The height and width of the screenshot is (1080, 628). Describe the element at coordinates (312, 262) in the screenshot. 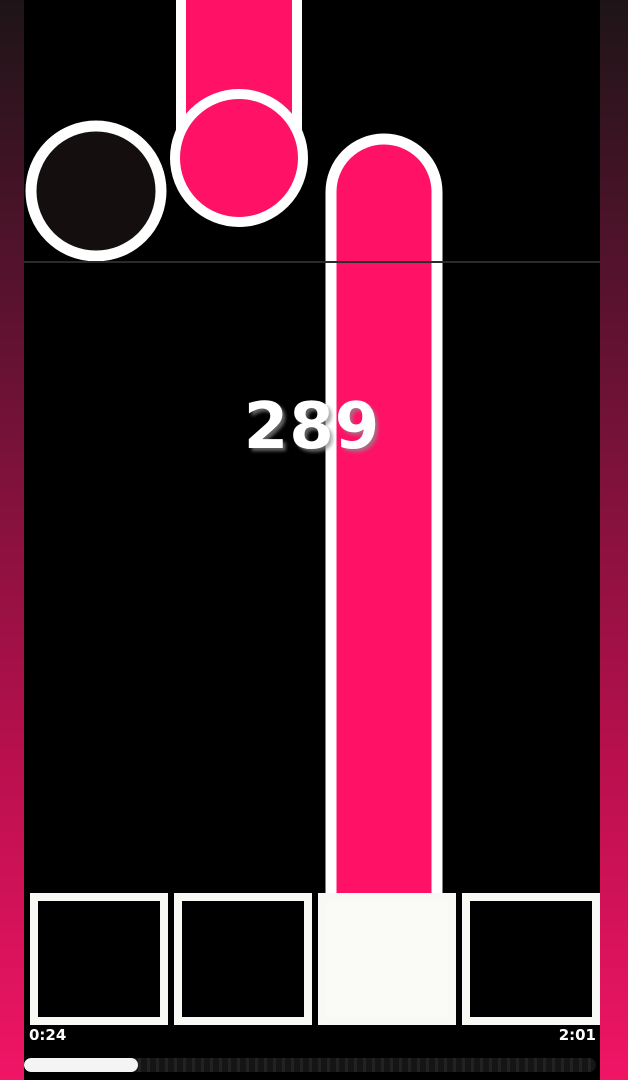

I see `judgement-line` at that location.